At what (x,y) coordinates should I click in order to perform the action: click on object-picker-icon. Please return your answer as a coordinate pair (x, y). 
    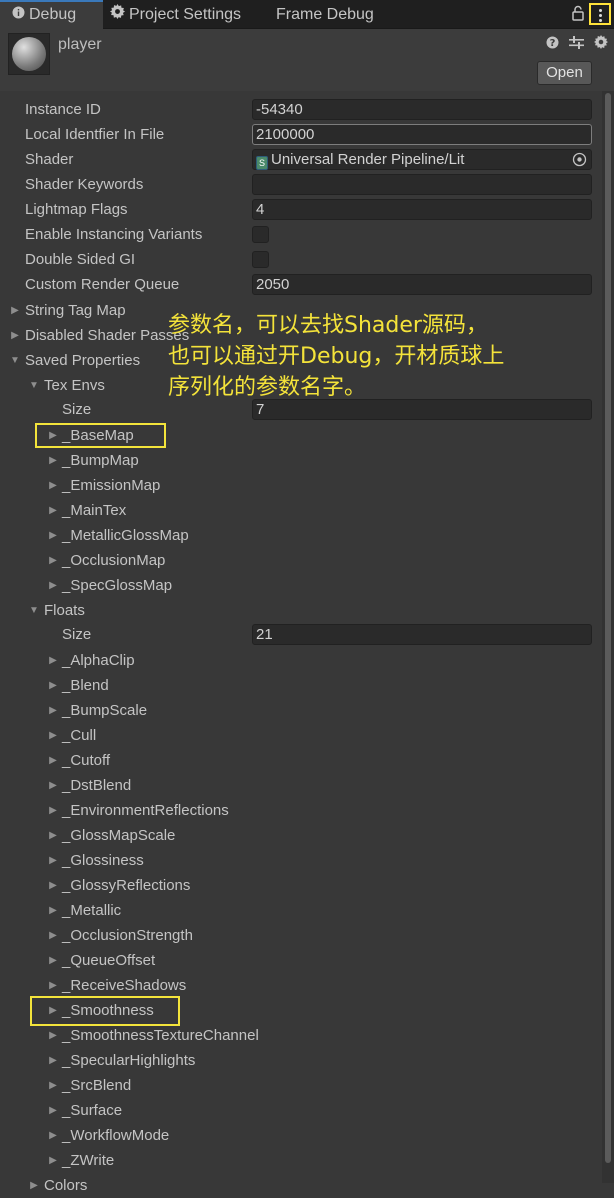
    Looking at the image, I should click on (579, 159).